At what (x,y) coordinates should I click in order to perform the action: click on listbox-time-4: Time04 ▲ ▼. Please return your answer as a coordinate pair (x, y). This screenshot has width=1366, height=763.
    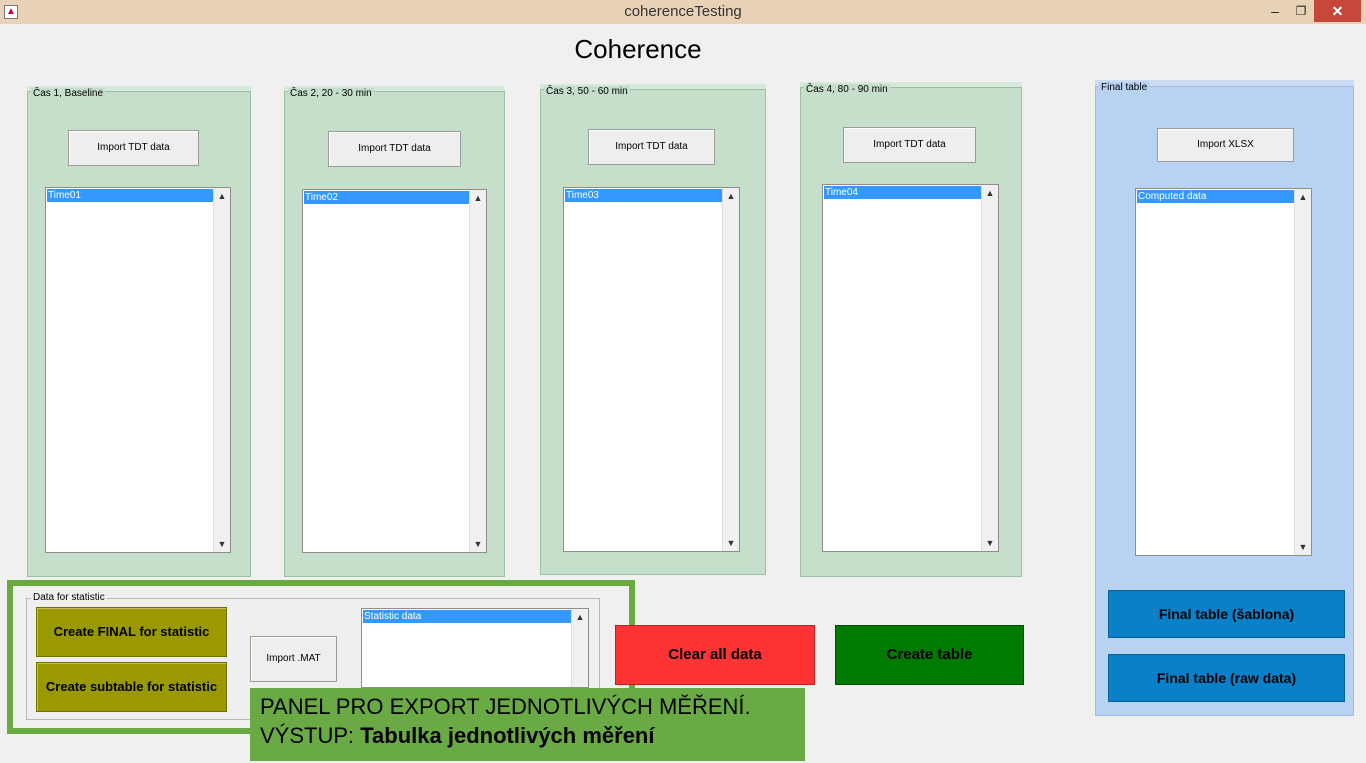
    Looking at the image, I should click on (910, 368).